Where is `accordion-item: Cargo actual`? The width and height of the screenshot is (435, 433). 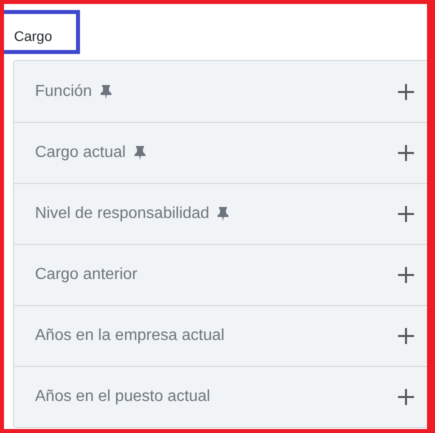
accordion-item: Cargo actual is located at coordinates (220, 152).